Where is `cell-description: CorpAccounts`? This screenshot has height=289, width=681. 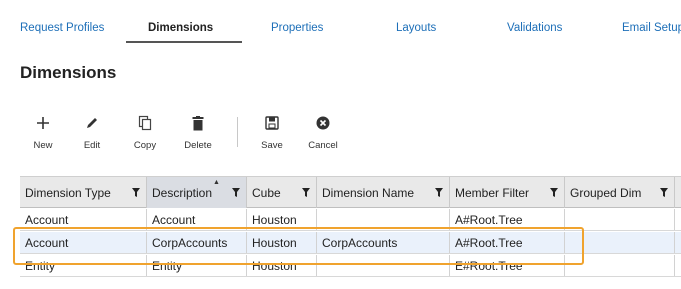 cell-description: CorpAccounts is located at coordinates (197, 242).